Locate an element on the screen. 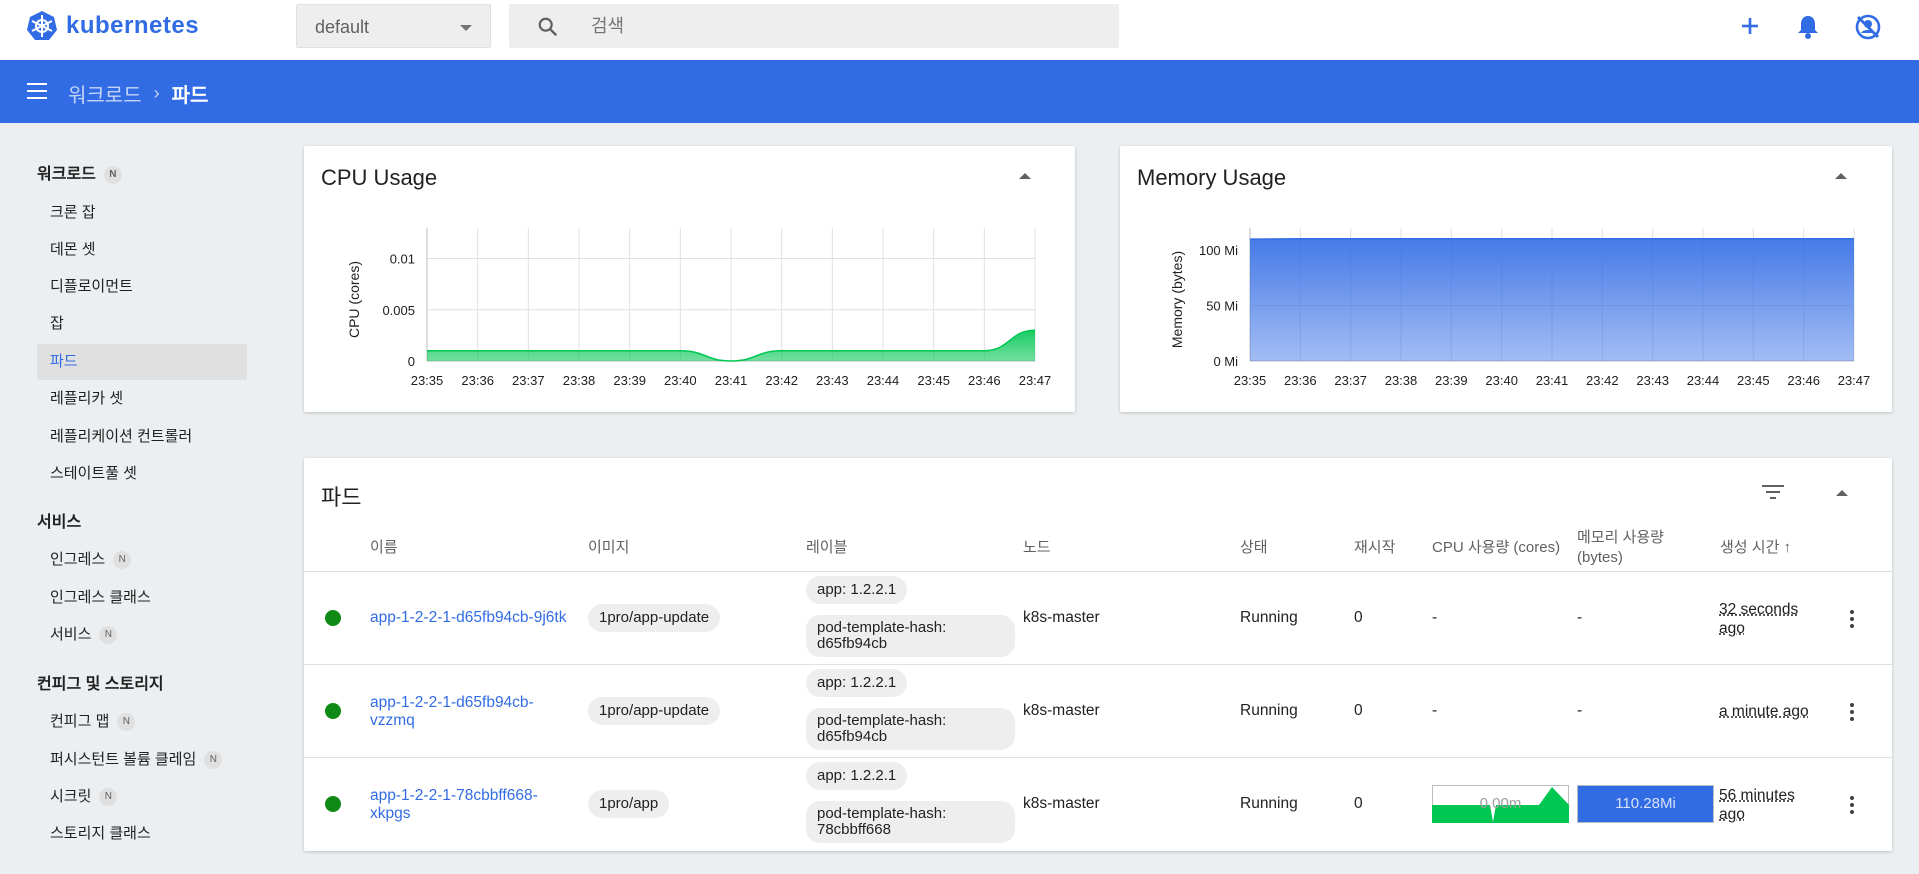 The width and height of the screenshot is (1919, 874). sidebar-item-replicasets: 레플리카 셋 is located at coordinates (142, 399).